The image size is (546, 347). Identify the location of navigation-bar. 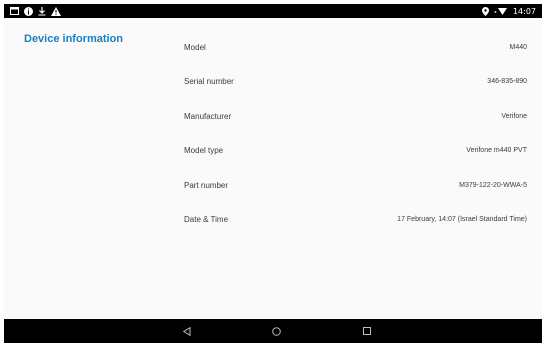
(273, 331).